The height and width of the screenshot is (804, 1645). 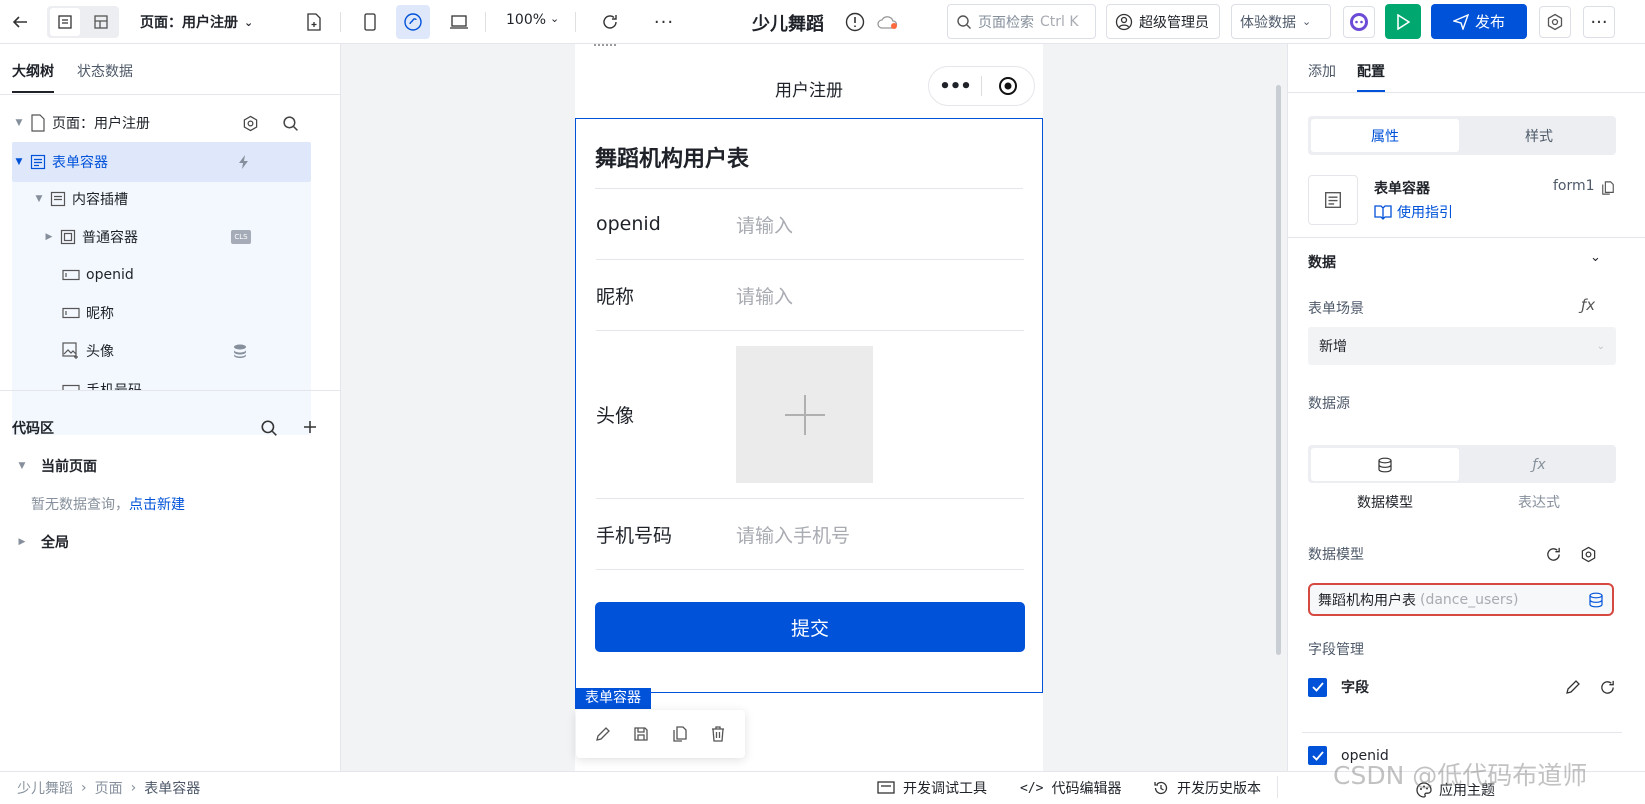 I want to click on tree-item-content-slot: ▼ 内容插槽, so click(x=161, y=199).